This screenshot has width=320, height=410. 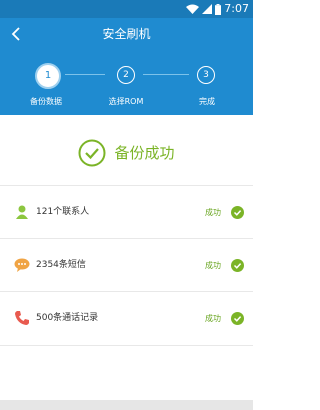 I want to click on battery-icon, so click(x=218, y=9).